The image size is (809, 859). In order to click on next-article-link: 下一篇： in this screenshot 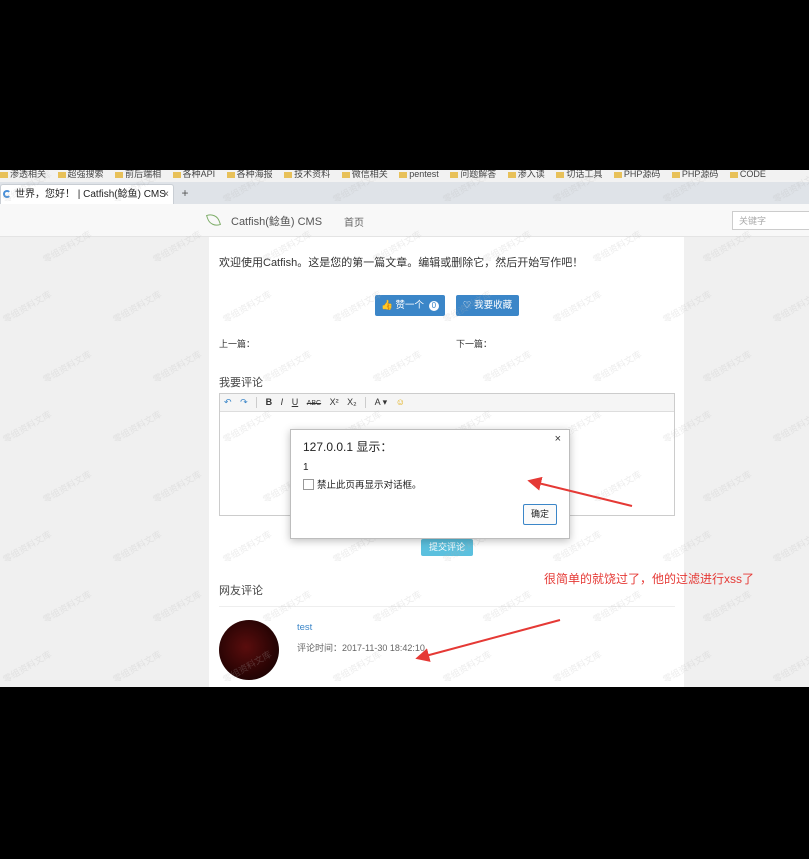, I will do `click(474, 343)`.